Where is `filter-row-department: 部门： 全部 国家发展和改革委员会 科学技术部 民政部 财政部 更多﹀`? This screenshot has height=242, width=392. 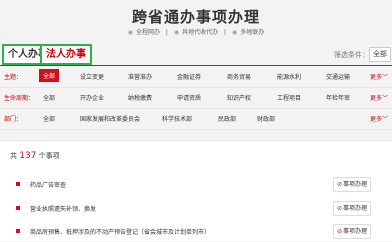 filter-row-department: 部门： 全部 国家发展和改革委员会 科学技术部 民政部 财政部 更多﹀ is located at coordinates (196, 119).